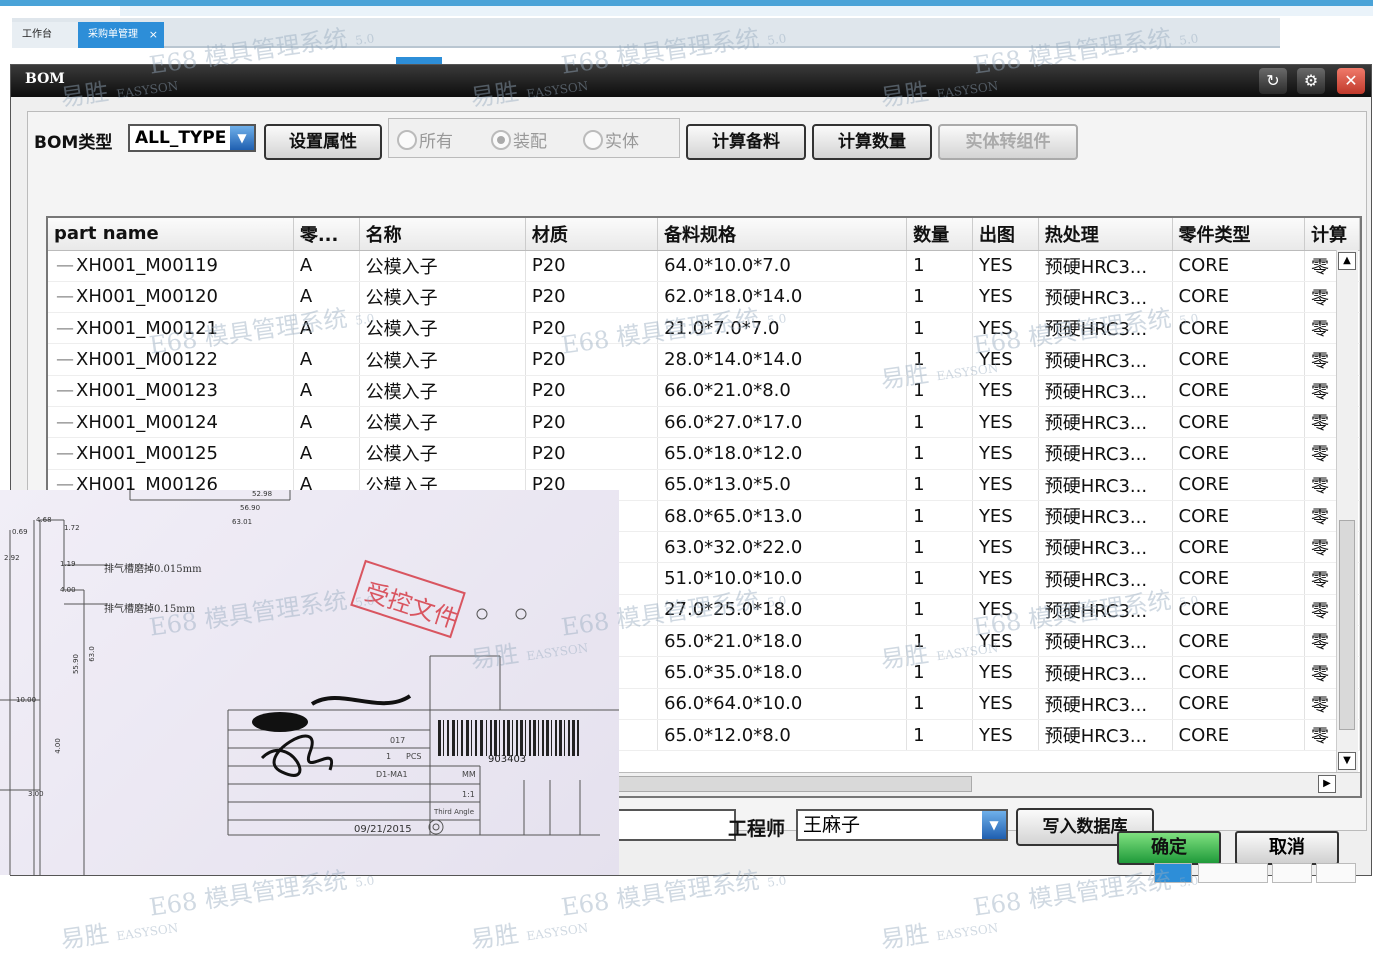 The width and height of the screenshot is (1373, 955). What do you see at coordinates (1287, 848) in the screenshot?
I see `cancel-button: 取消` at bounding box center [1287, 848].